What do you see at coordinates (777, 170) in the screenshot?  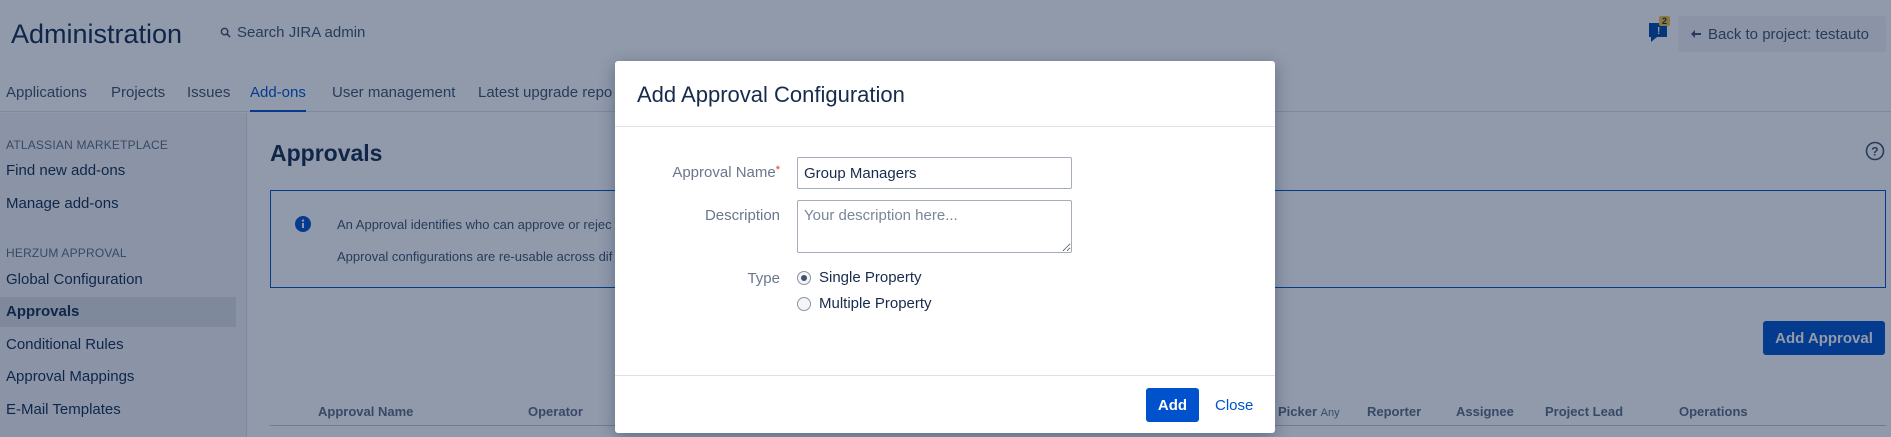 I see `required-marker: *` at bounding box center [777, 170].